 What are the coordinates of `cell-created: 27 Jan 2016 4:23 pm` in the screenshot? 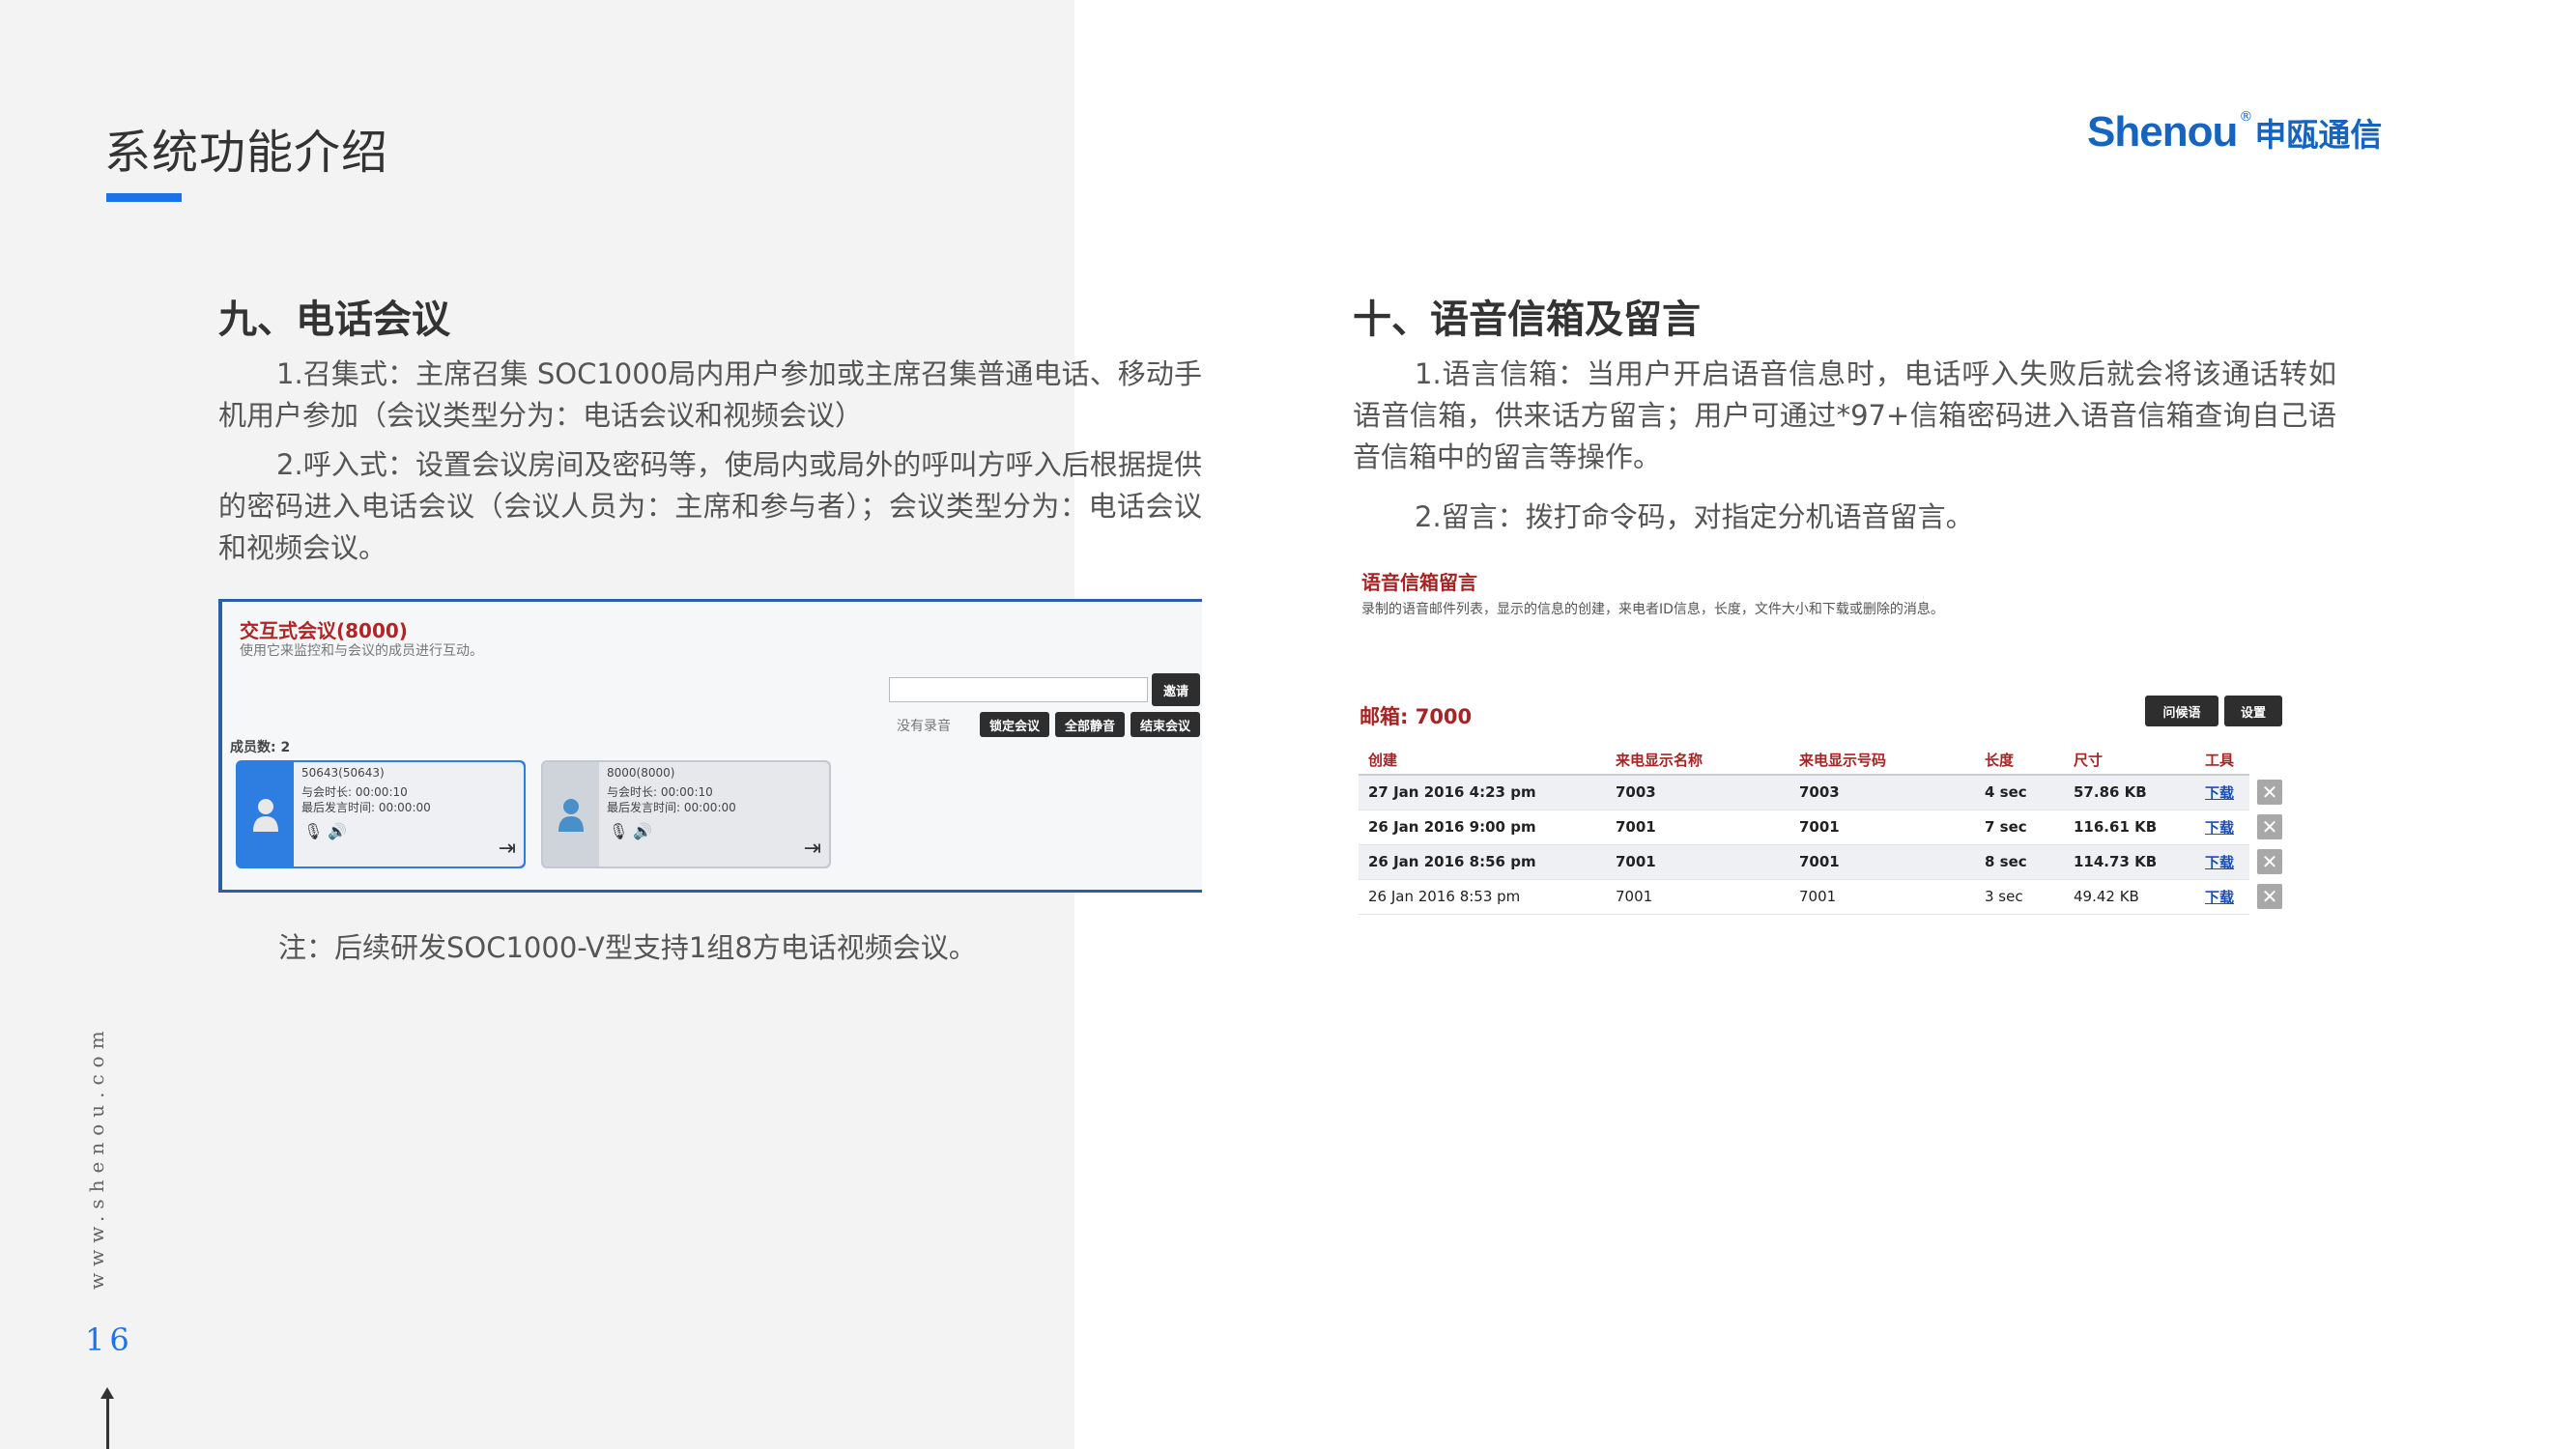 It's located at (1483, 792).